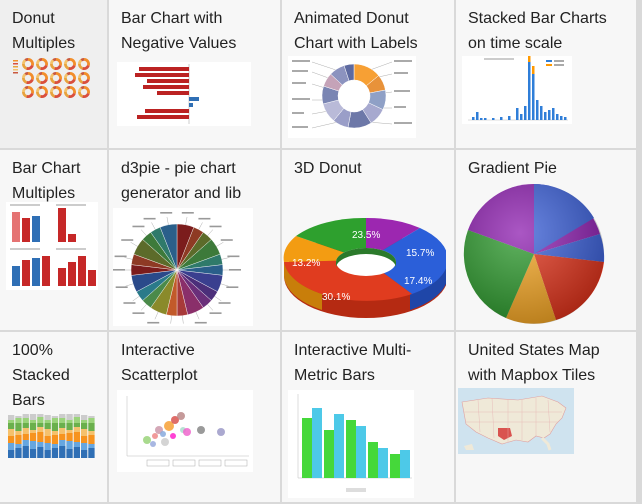  Describe the element at coordinates (537, 31) in the screenshot. I see `card-title: Stacked Bar Charts on time scale` at that location.